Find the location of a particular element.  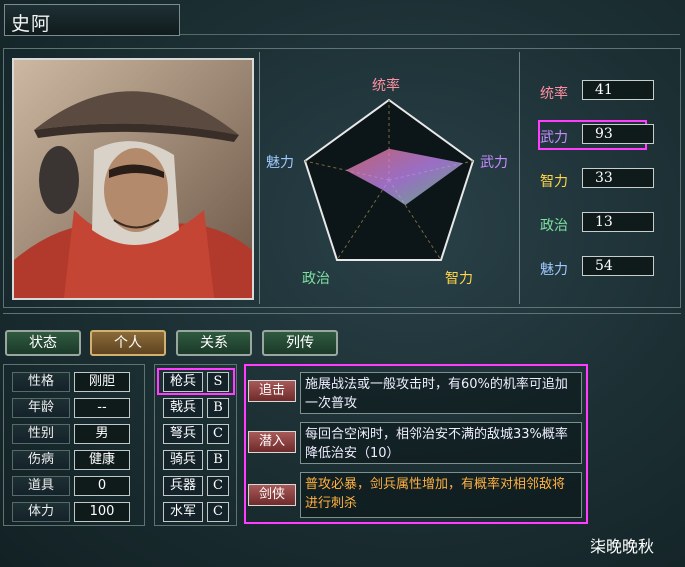

stat-label: 魅力 is located at coordinates (554, 270).